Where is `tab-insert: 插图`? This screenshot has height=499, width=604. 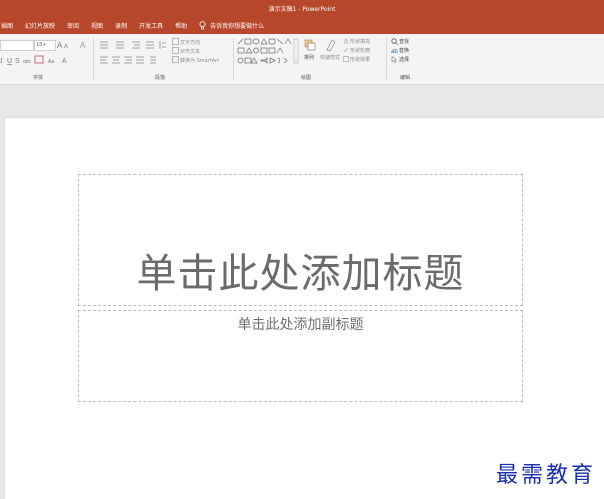
tab-insert: 插图 is located at coordinates (9, 25).